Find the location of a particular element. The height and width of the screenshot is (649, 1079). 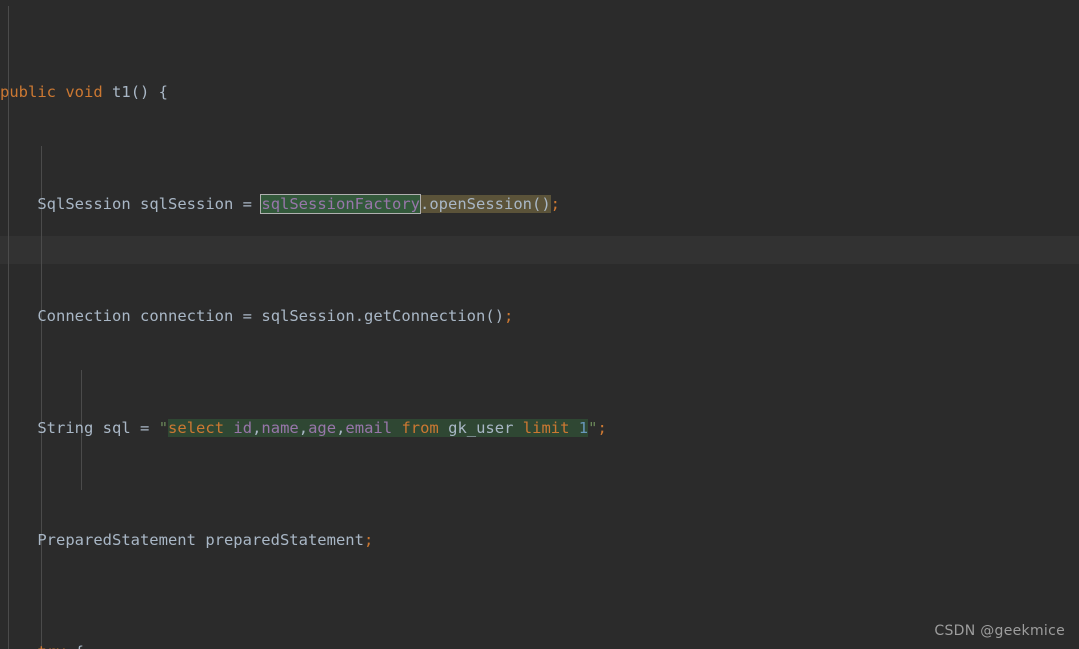

code-line-1: public void t1() { is located at coordinates (539, 92).